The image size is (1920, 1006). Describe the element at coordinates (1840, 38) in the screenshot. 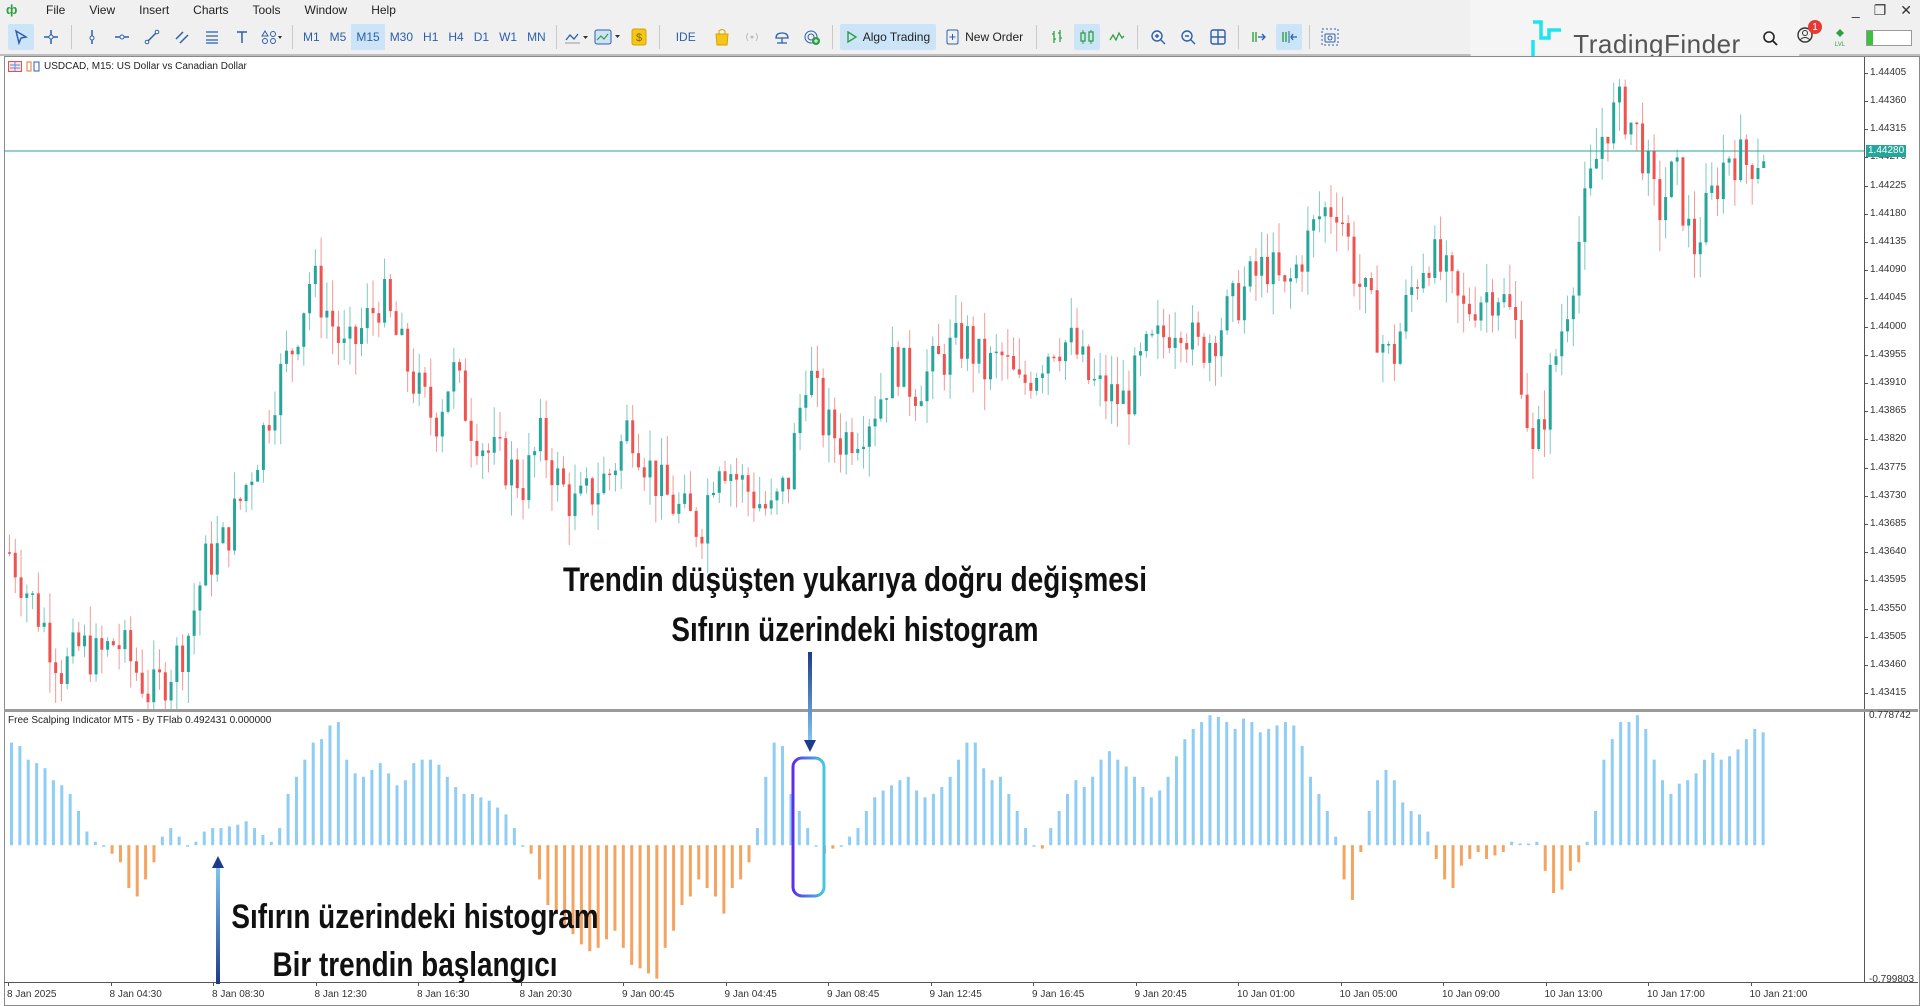

I see `level-icon: LVL` at that location.